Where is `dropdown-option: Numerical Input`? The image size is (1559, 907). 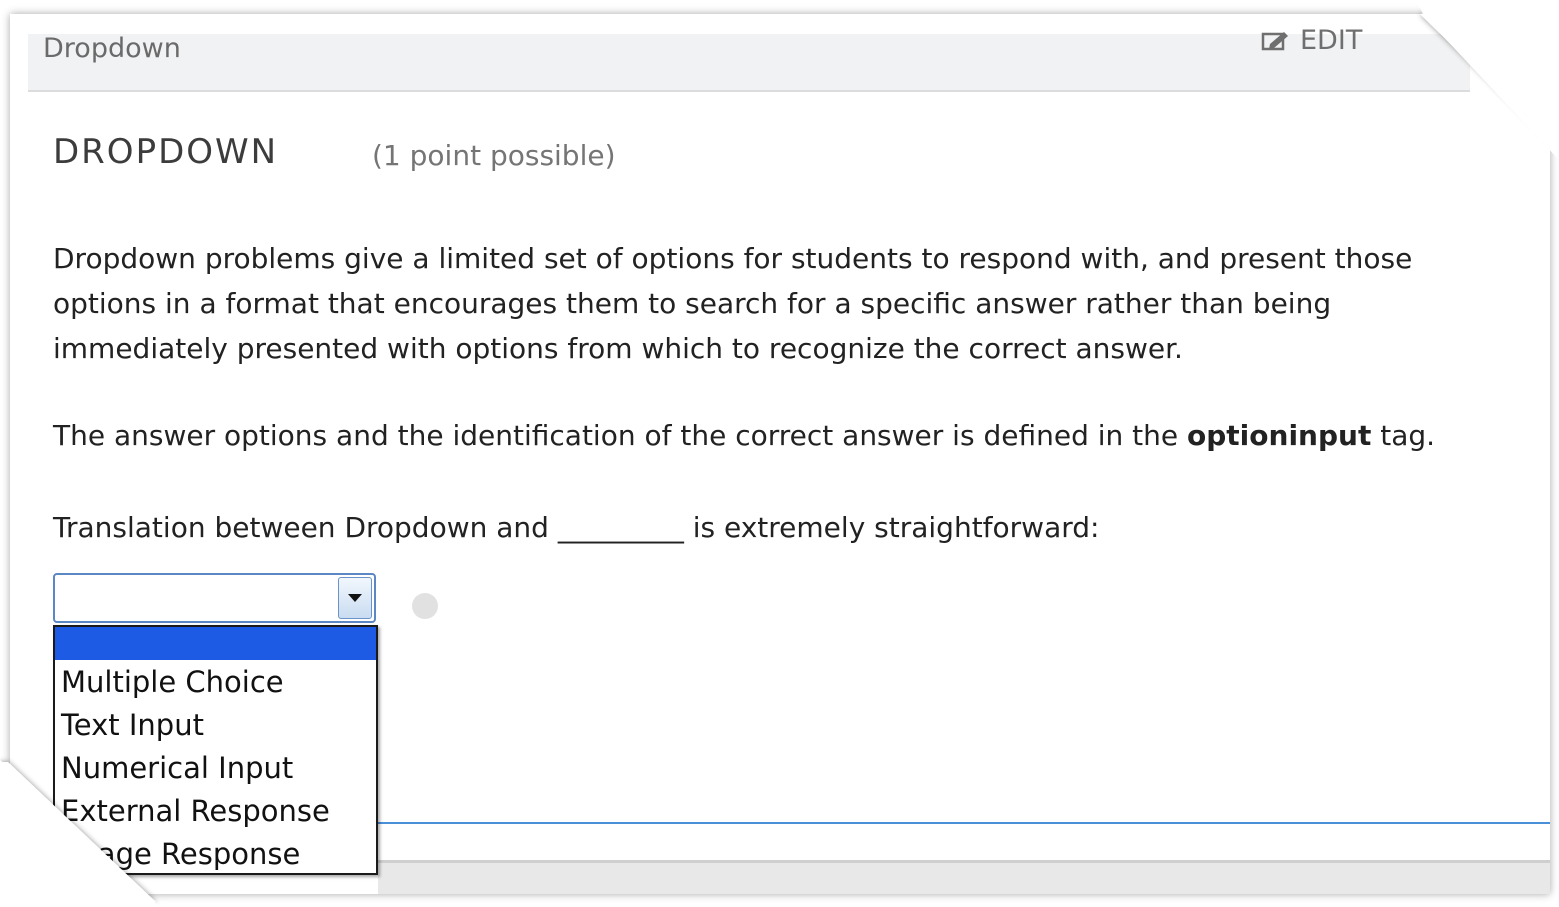 dropdown-option: Numerical Input is located at coordinates (215, 768).